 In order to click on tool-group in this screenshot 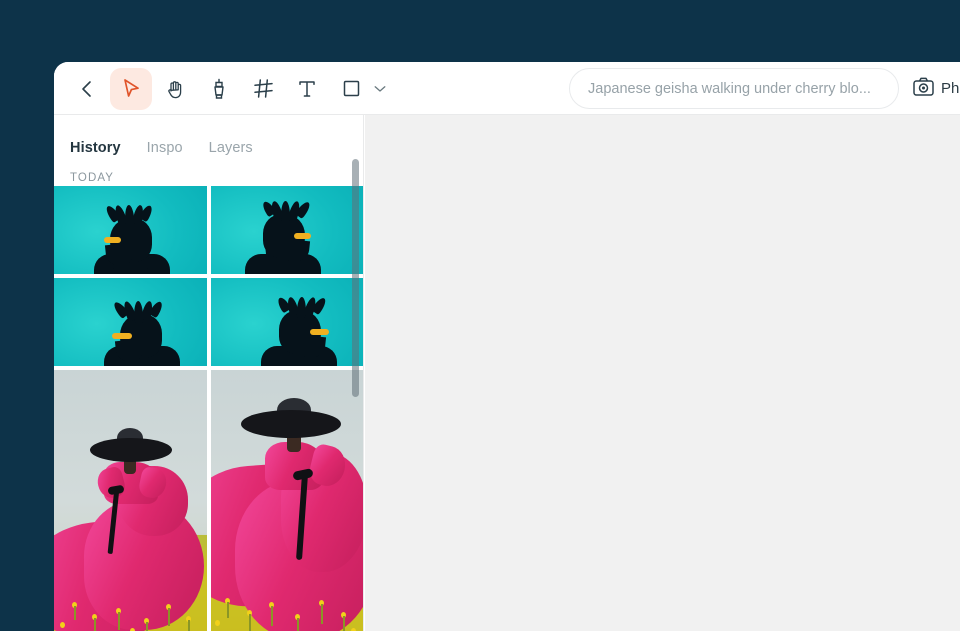, I will do `click(222, 88)`.